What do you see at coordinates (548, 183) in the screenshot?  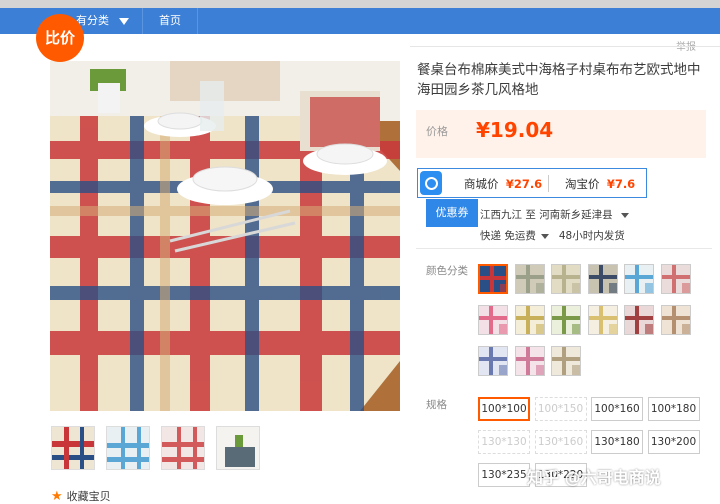 I see `compare-separator` at bounding box center [548, 183].